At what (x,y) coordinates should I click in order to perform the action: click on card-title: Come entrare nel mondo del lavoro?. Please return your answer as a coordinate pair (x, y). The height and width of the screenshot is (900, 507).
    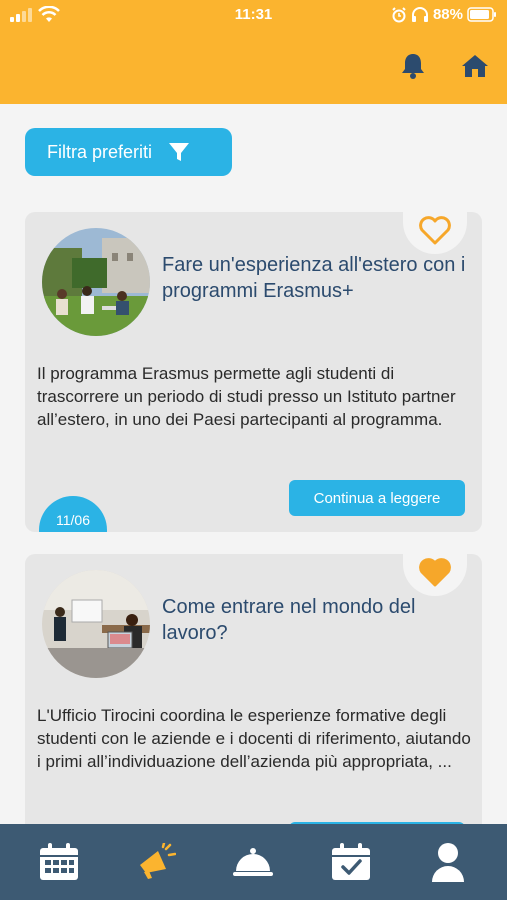
    Looking at the image, I should click on (317, 620).